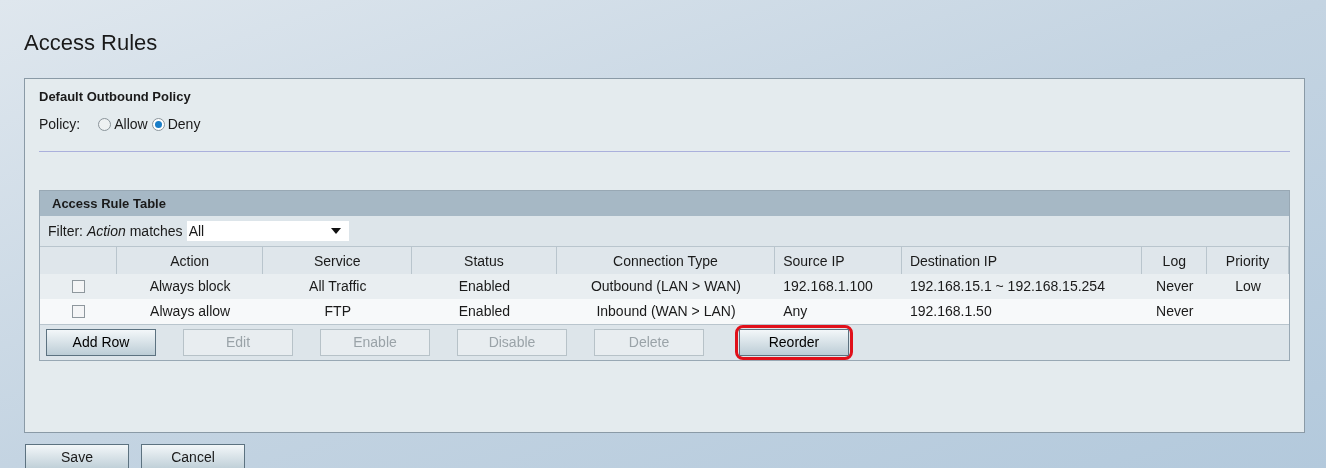  What do you see at coordinates (1007, 286) in the screenshot?
I see `table-cell: 192.168.15.1 ~ 192.168.15.254` at bounding box center [1007, 286].